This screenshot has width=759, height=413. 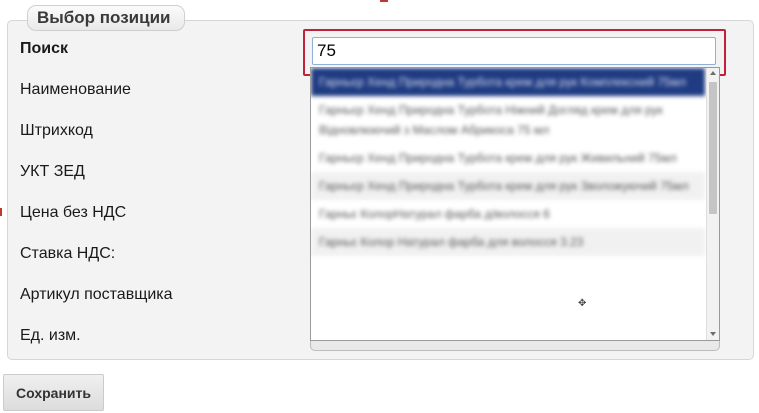 What do you see at coordinates (75, 89) in the screenshot?
I see `field-label-name: Наименование` at bounding box center [75, 89].